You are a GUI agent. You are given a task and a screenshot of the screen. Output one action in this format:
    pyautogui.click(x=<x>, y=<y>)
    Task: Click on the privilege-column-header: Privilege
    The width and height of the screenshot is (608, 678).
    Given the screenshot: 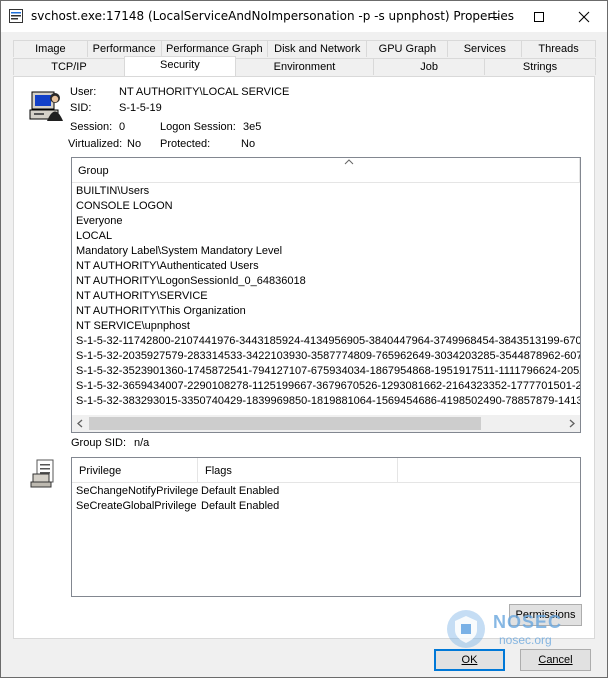 What is the action you would take?
    pyautogui.click(x=100, y=471)
    